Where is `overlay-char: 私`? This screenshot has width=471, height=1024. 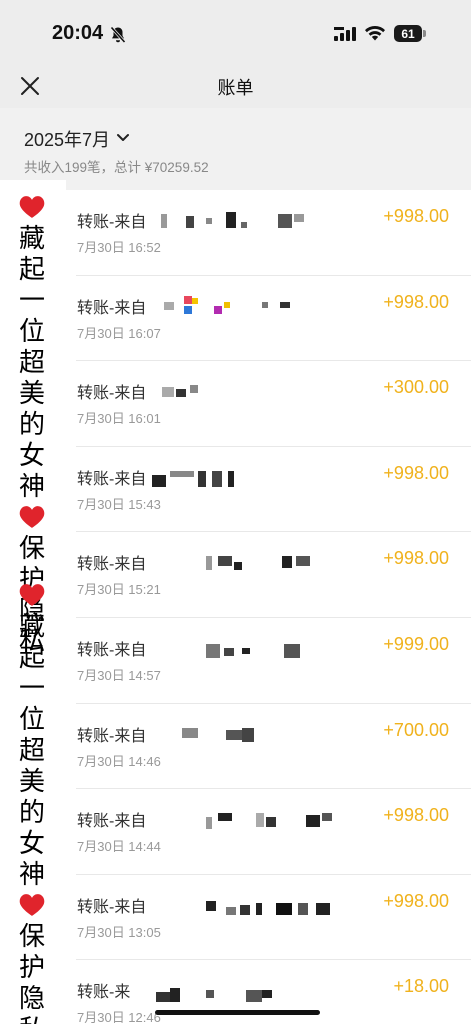 overlay-char: 私 is located at coordinates (32, 1019).